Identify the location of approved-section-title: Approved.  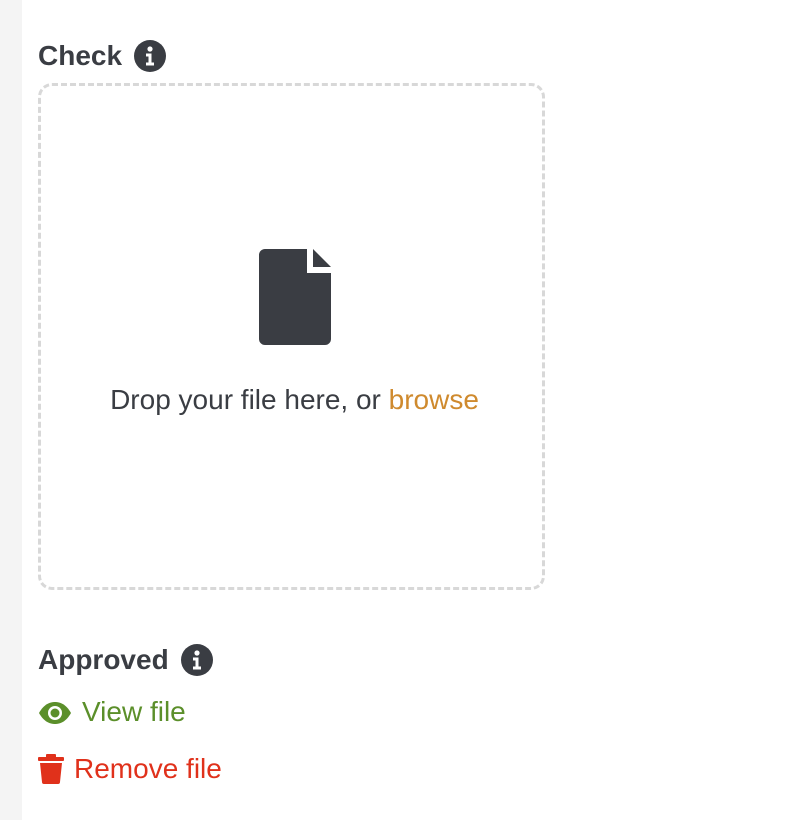
(103, 659).